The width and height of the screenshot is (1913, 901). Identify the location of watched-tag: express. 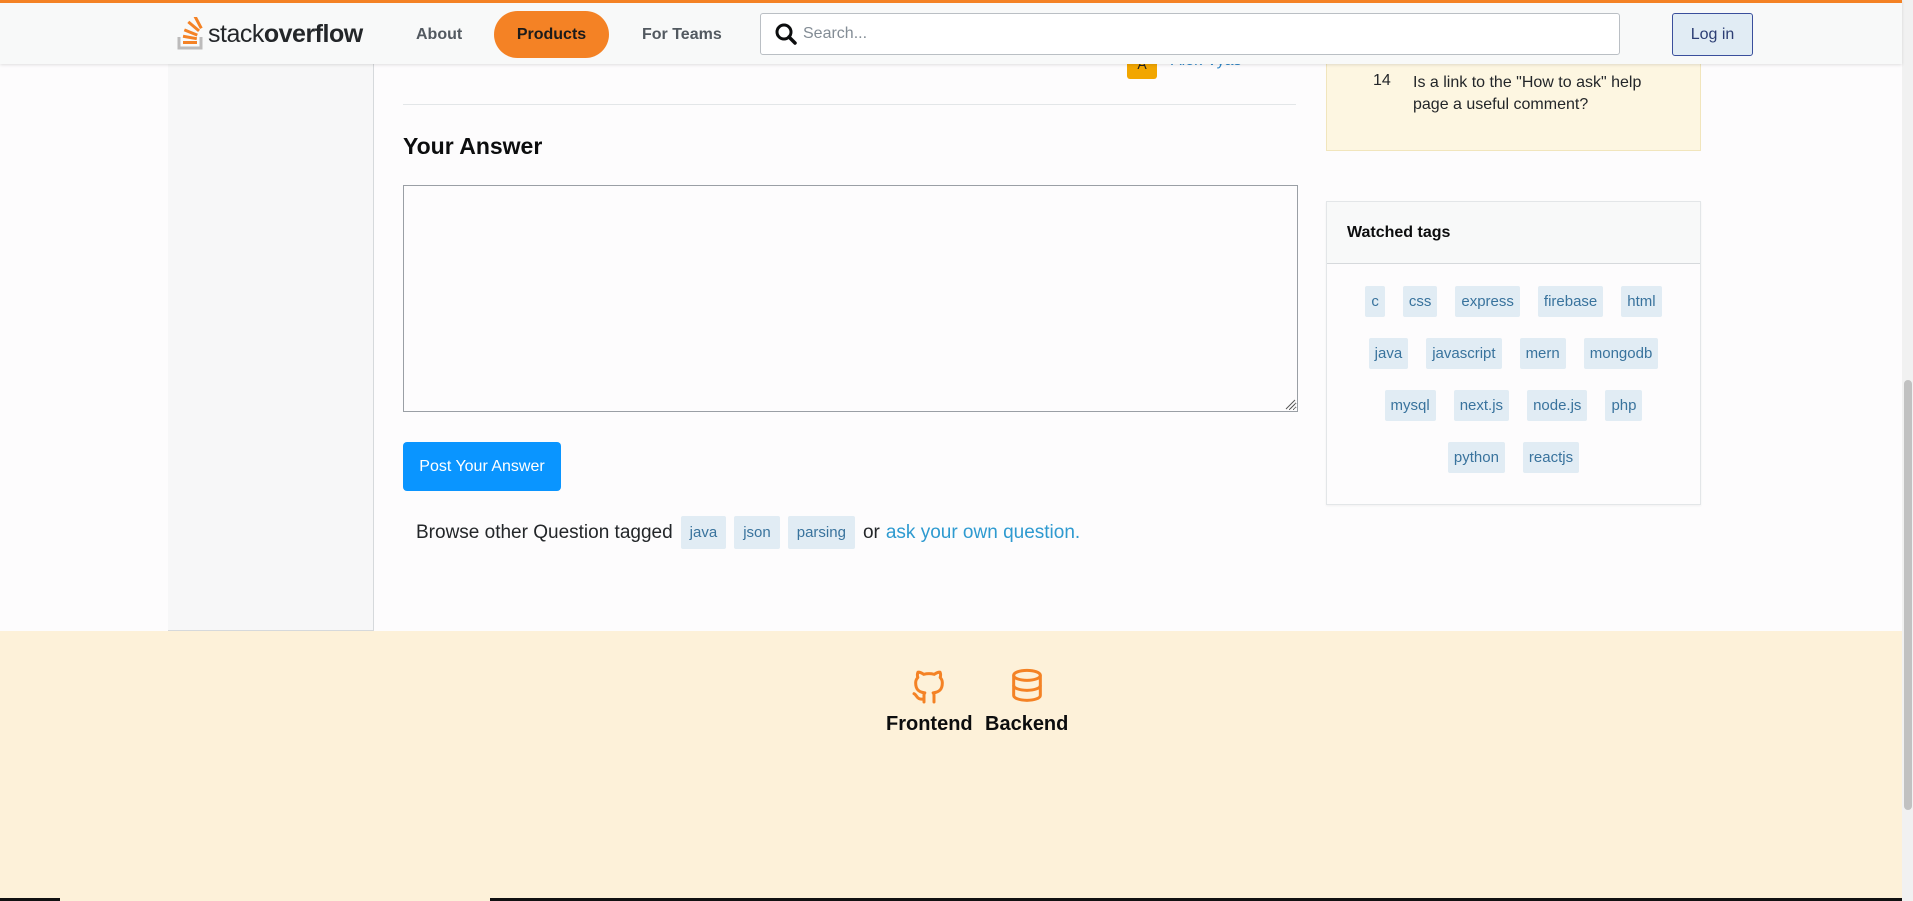
(1487, 301).